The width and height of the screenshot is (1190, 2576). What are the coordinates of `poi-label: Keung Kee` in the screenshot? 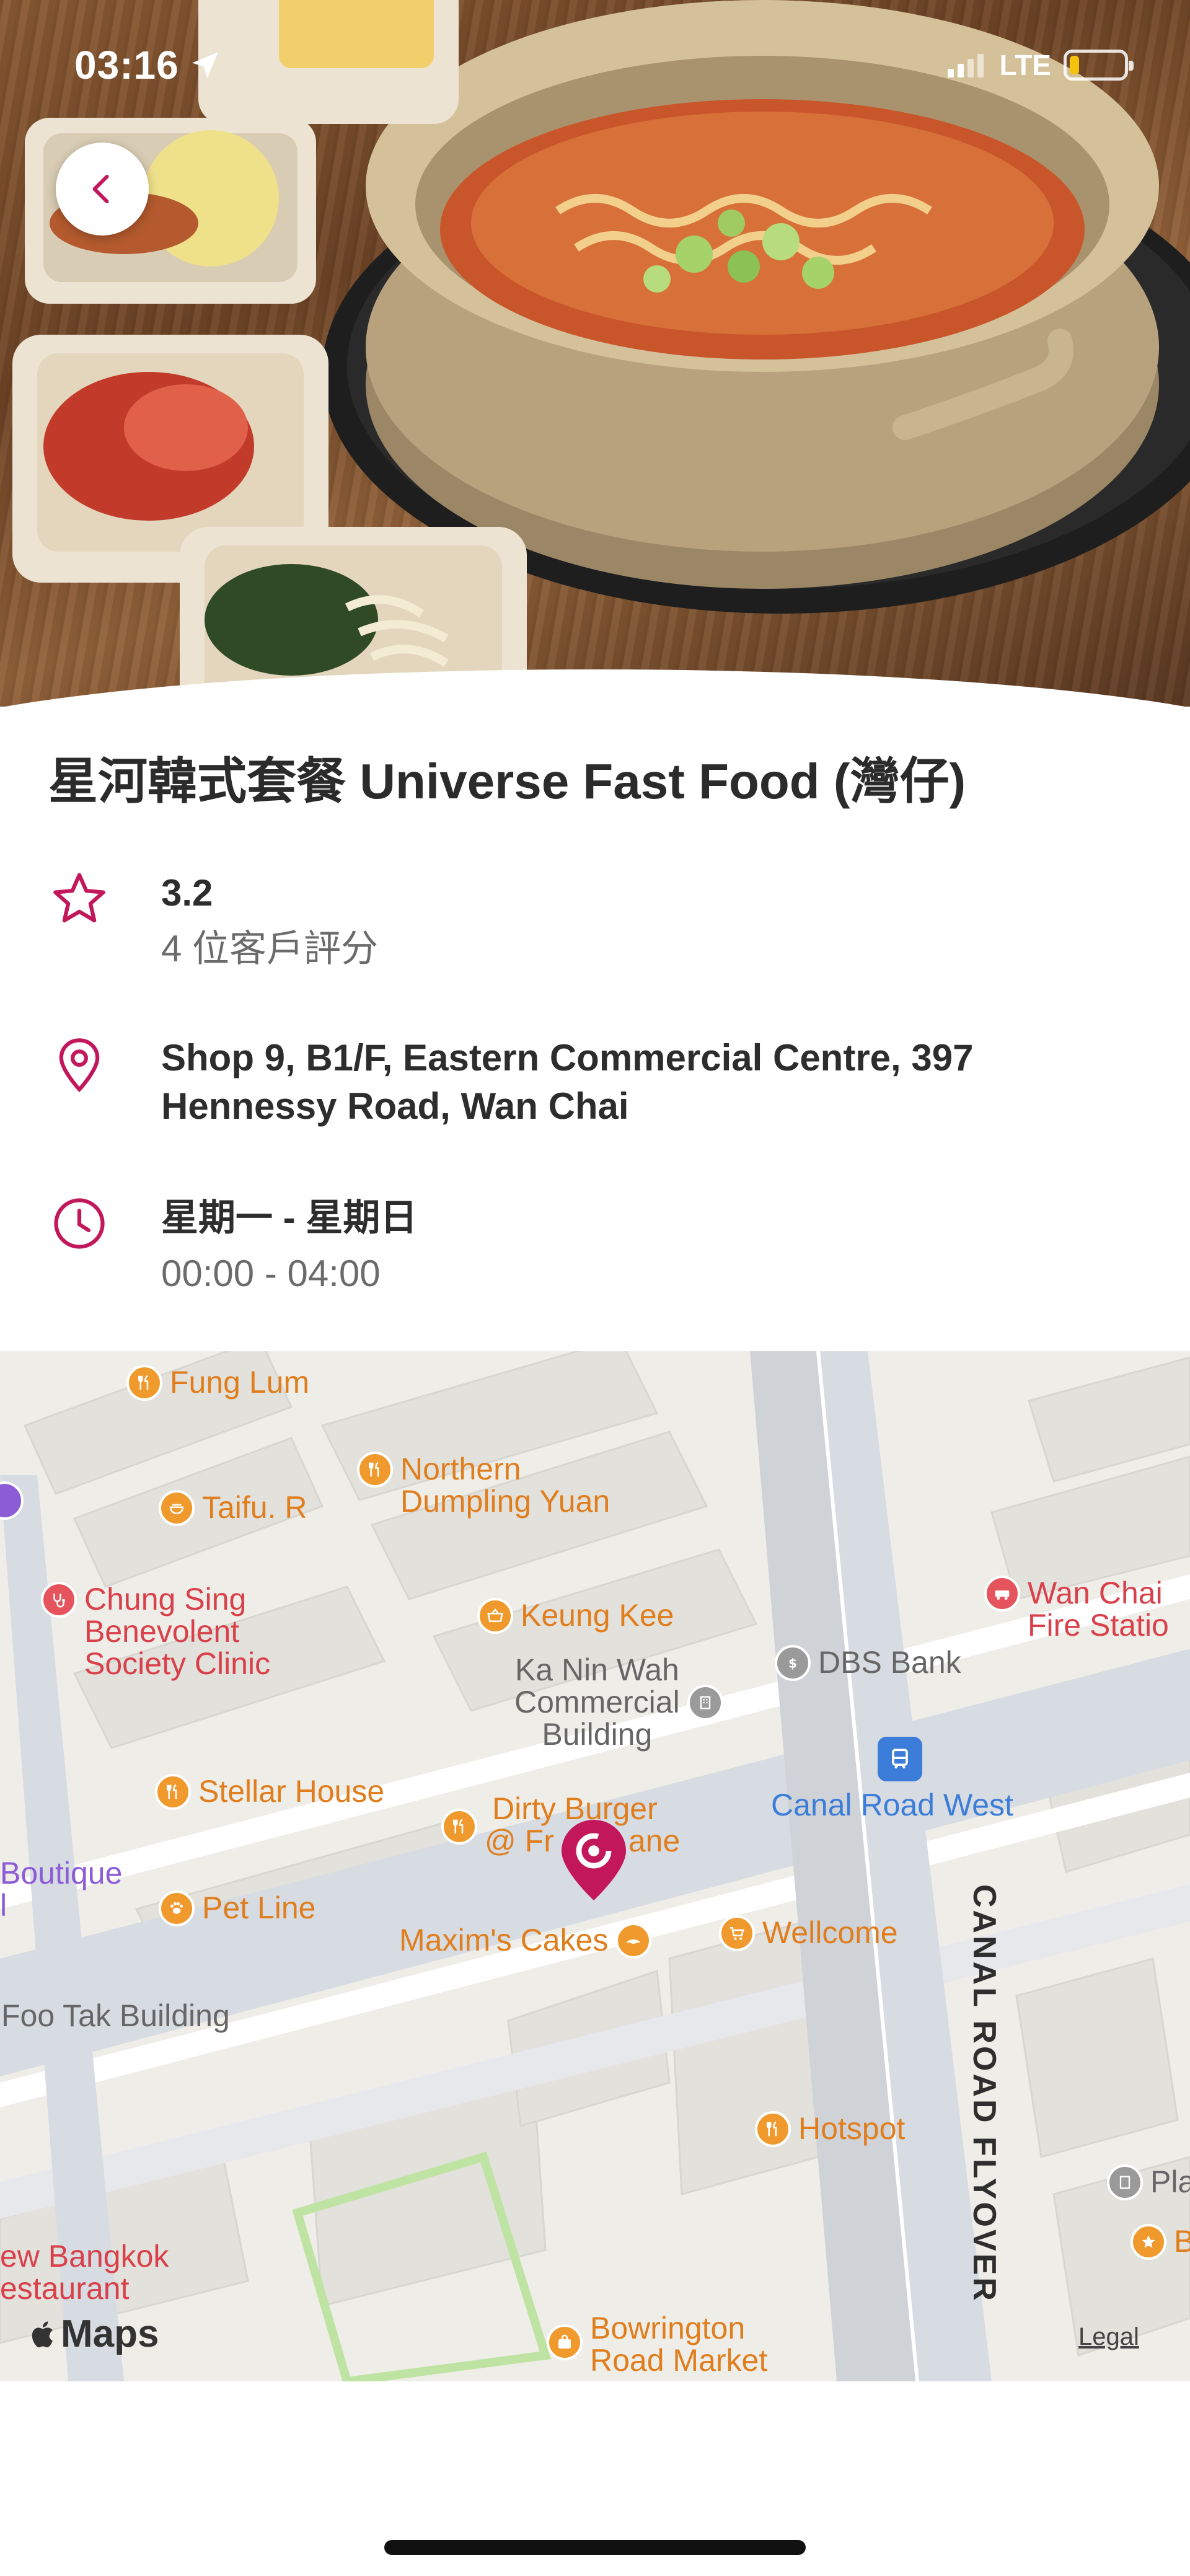 It's located at (597, 1615).